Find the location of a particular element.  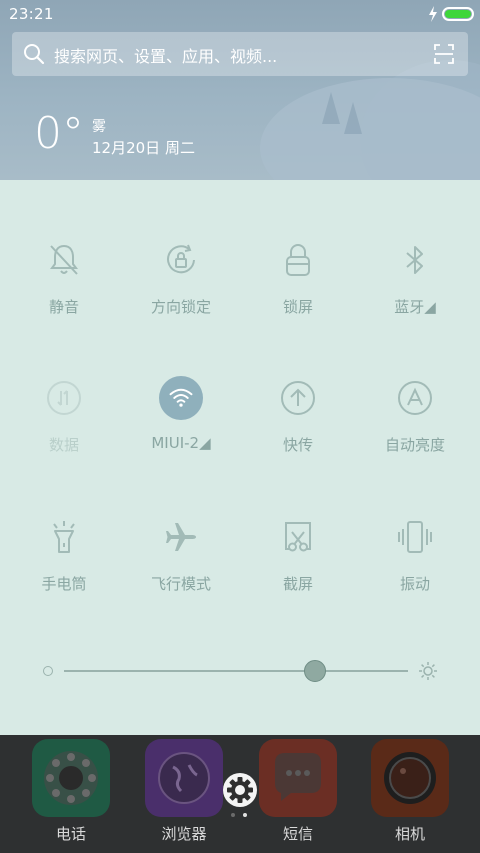

camera-app-icon is located at coordinates (410, 778).